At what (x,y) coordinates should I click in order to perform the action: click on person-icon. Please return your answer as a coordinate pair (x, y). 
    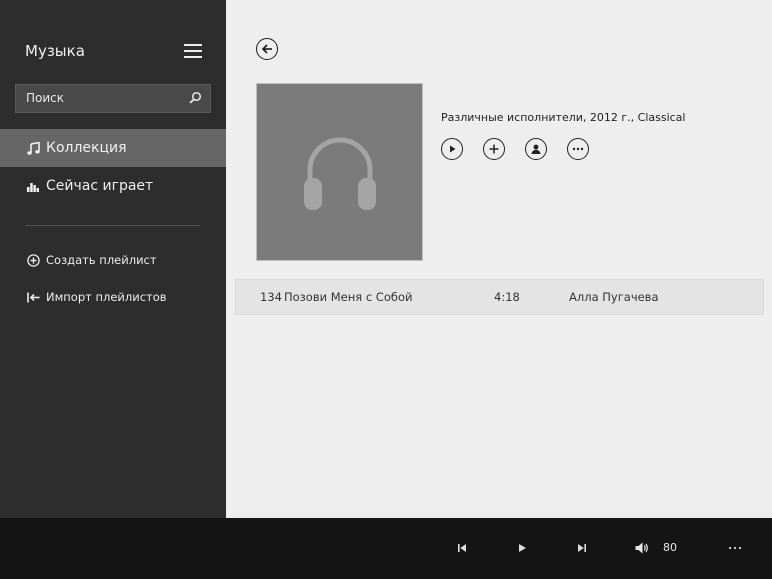
    Looking at the image, I should click on (536, 149).